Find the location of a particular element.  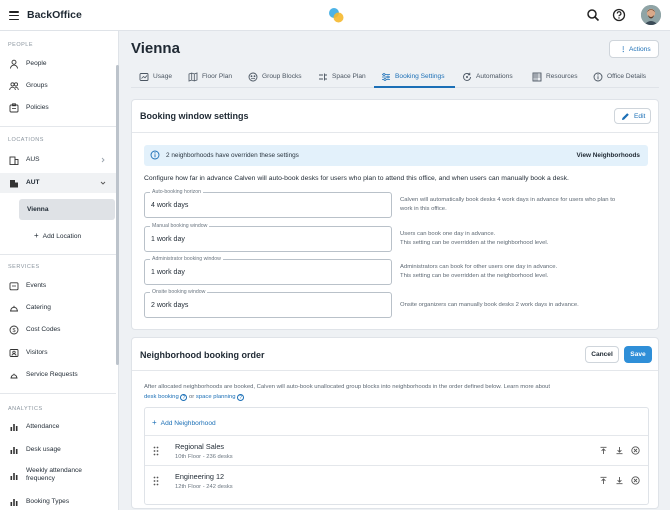

chevron-right-icon is located at coordinates (103, 160).